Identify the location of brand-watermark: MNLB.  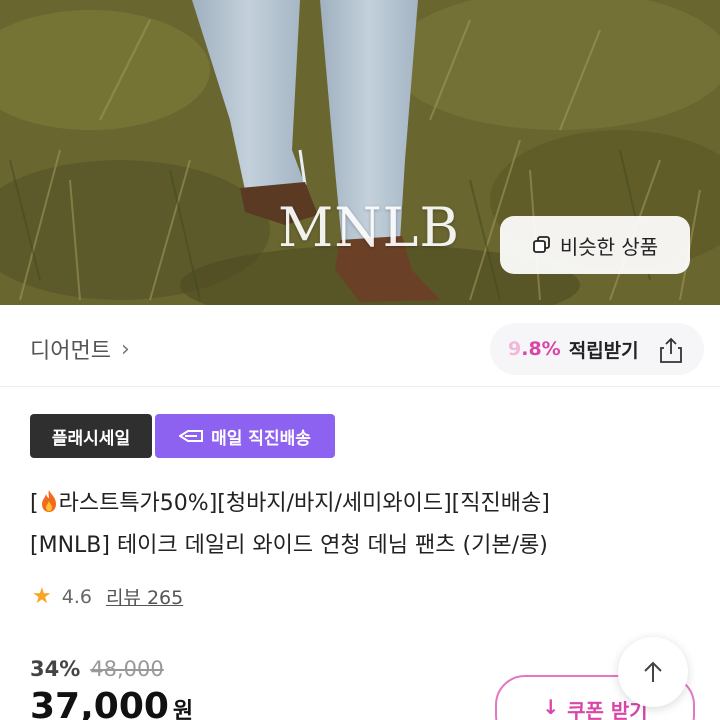
(369, 227).